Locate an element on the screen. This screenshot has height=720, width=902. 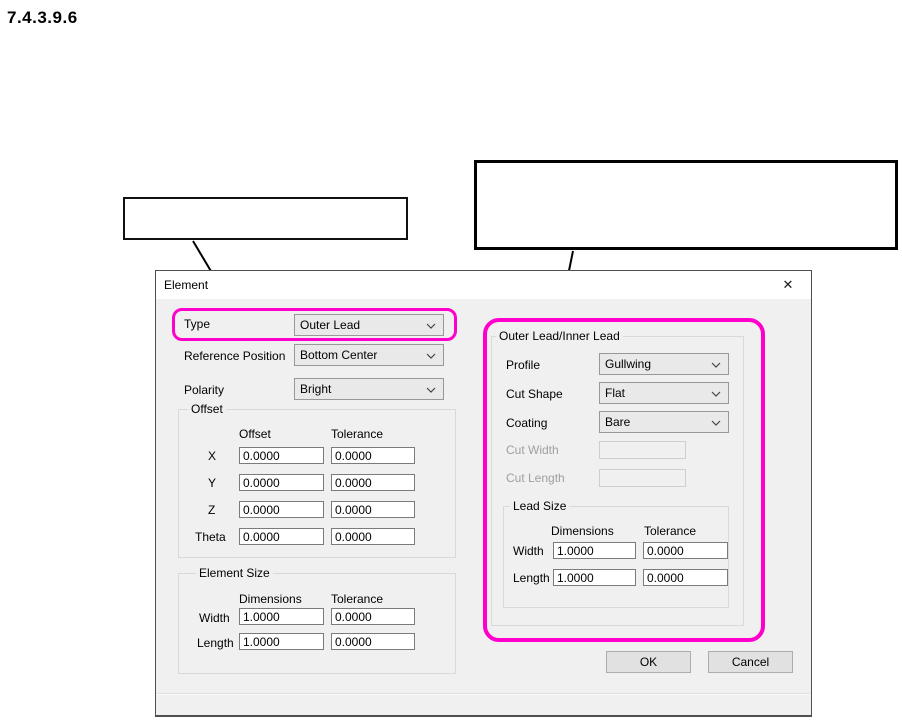
lead-size-dimensions-header: Dimensions is located at coordinates (582, 531).